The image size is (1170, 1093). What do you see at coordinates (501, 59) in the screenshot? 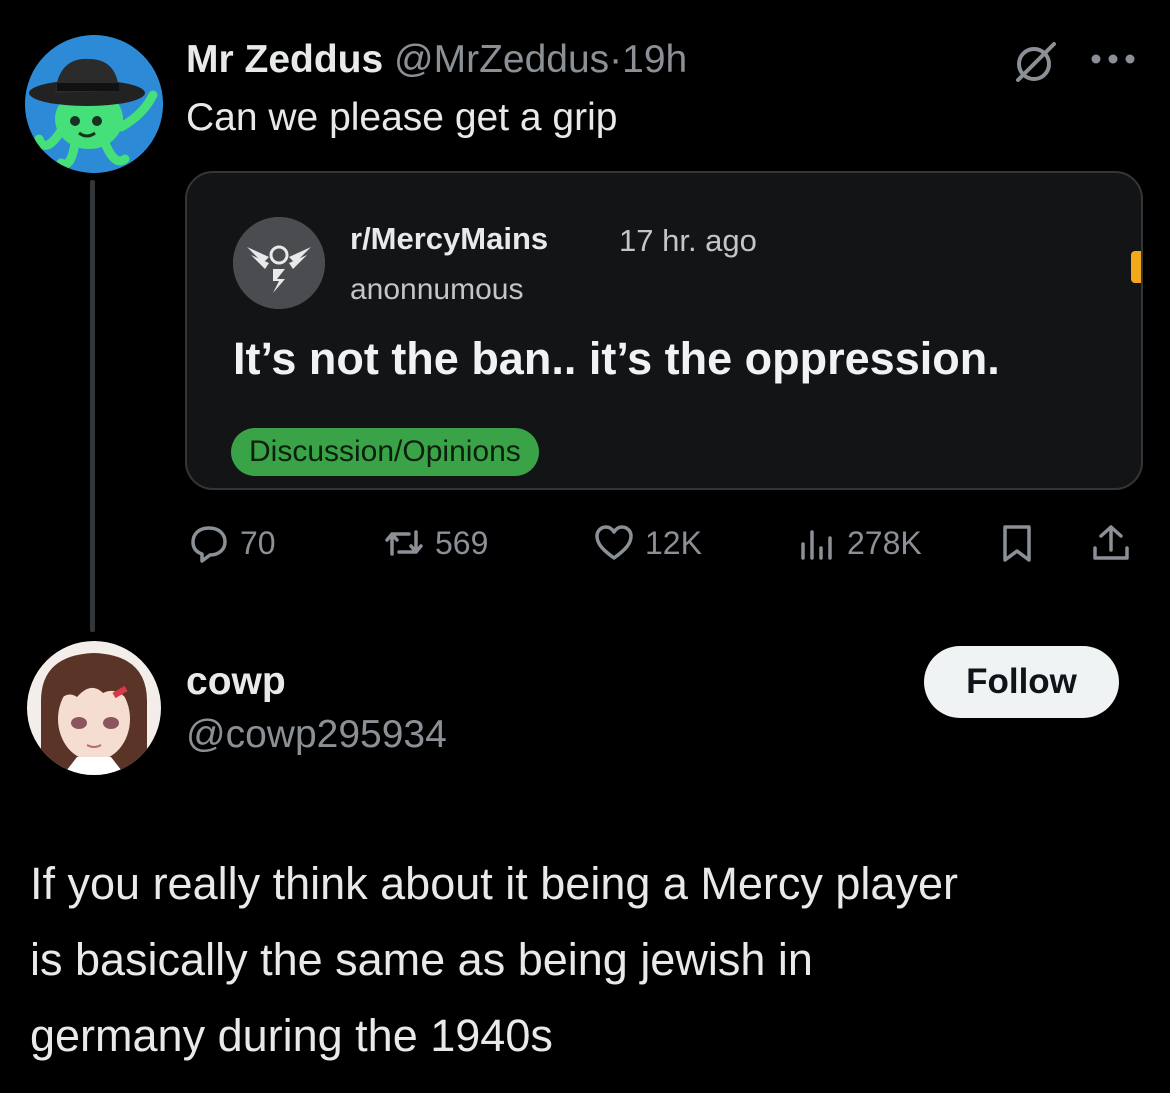
I see `tweet1-author-handle: @MrZeddus` at bounding box center [501, 59].